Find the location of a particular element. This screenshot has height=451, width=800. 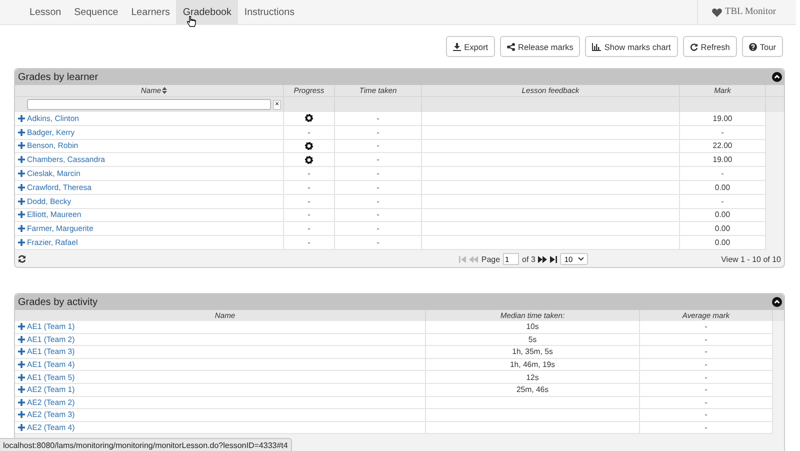

panel-title: Grades by learner is located at coordinates (58, 77).